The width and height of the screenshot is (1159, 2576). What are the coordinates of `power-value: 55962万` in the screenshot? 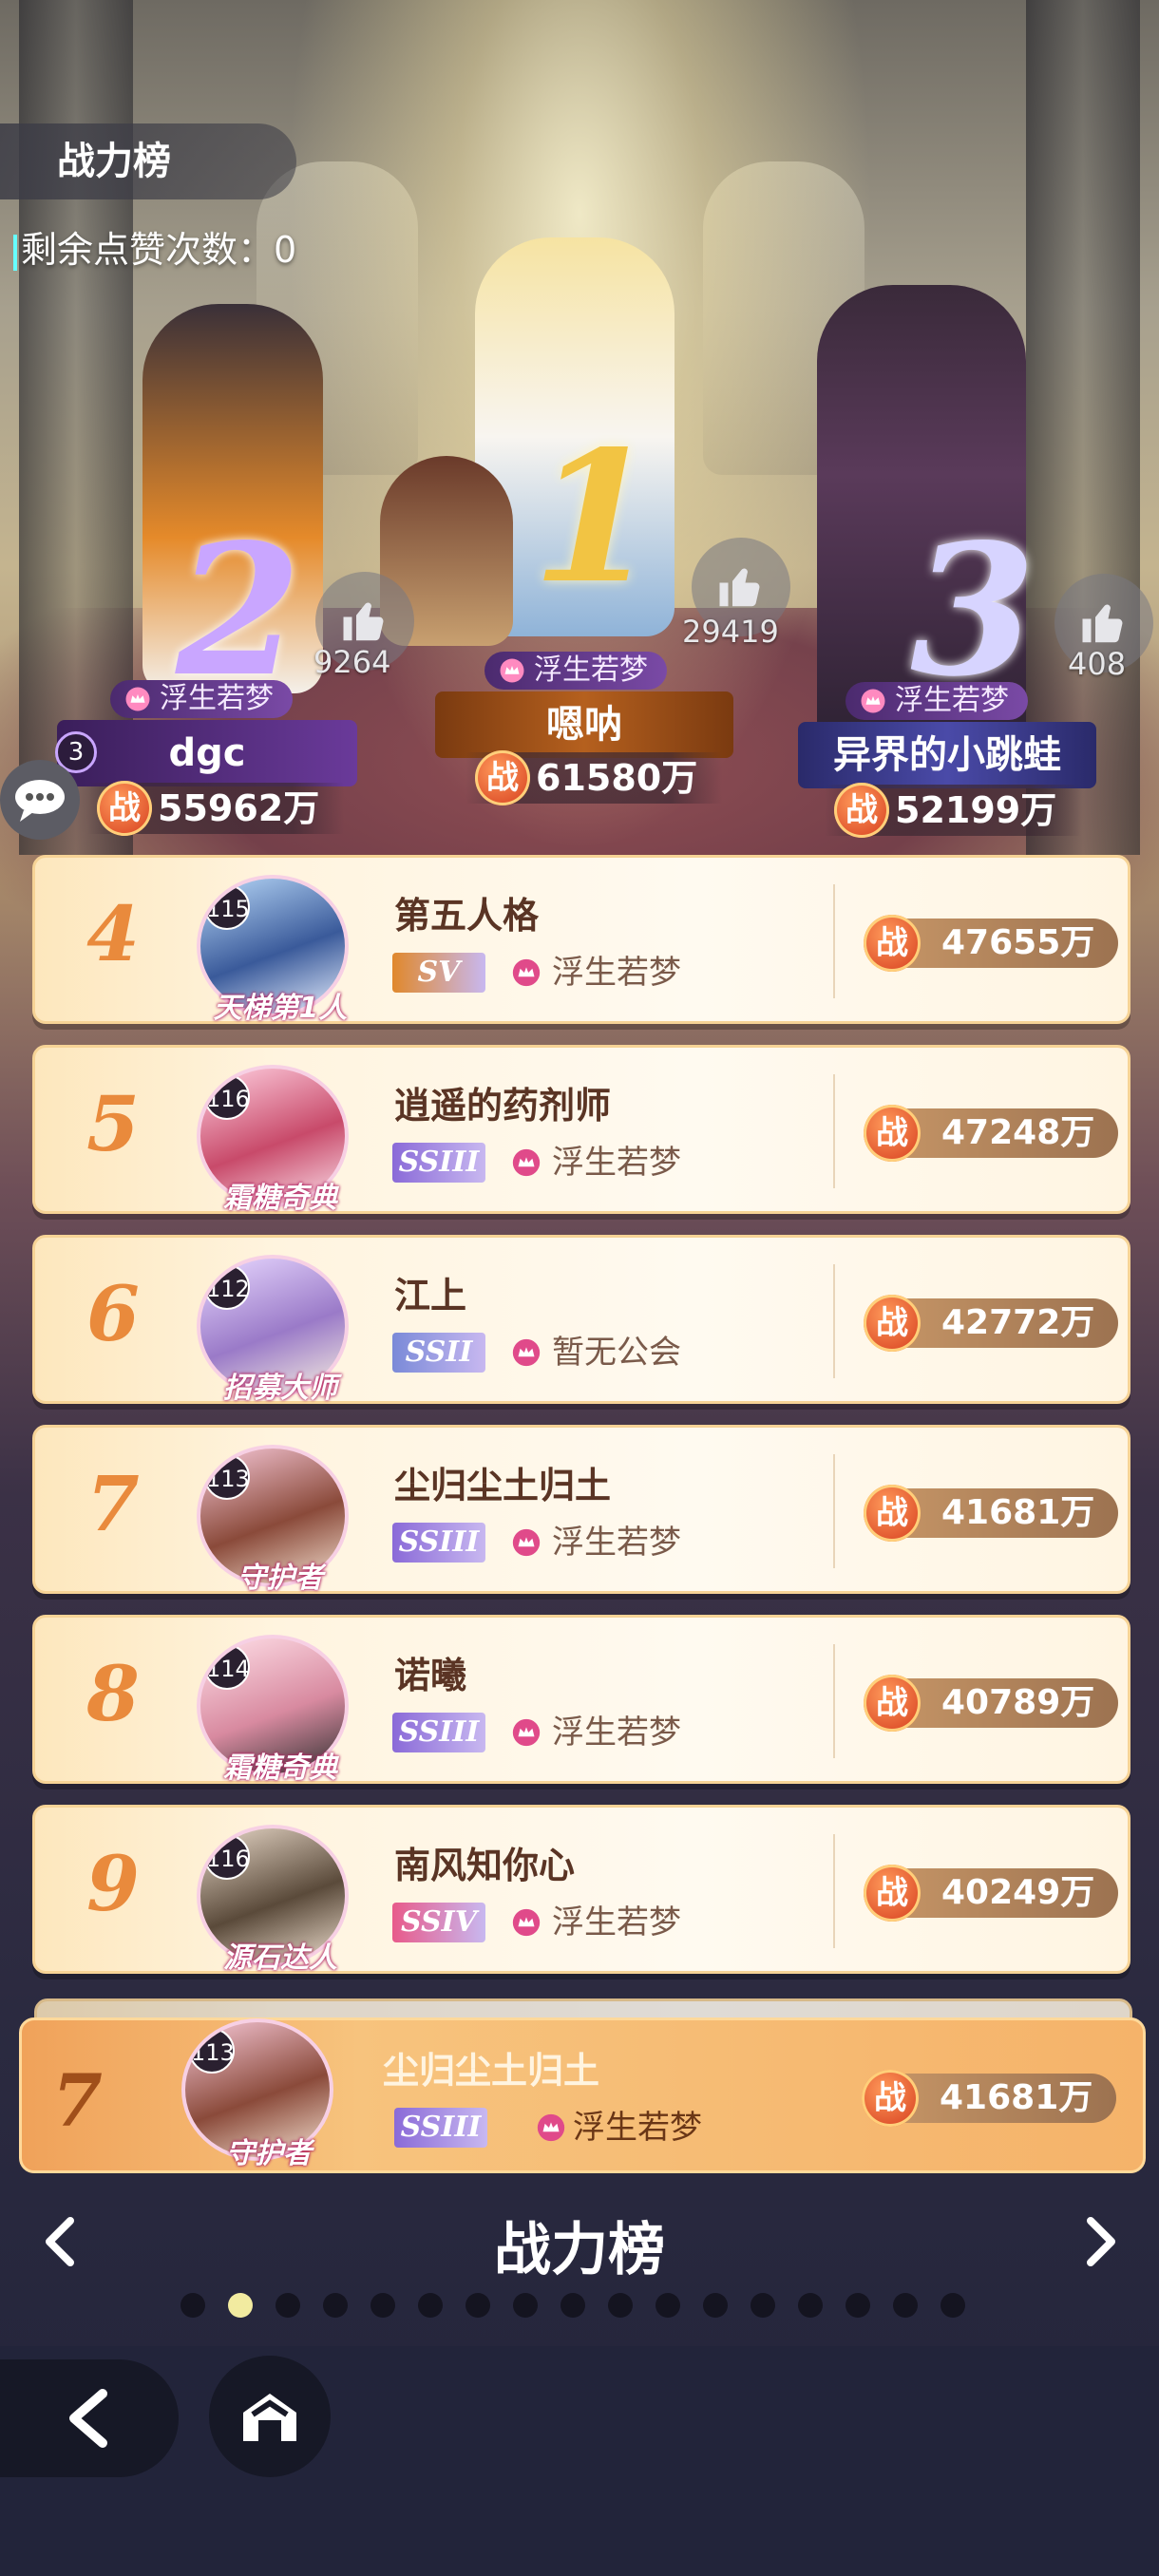 It's located at (239, 808).